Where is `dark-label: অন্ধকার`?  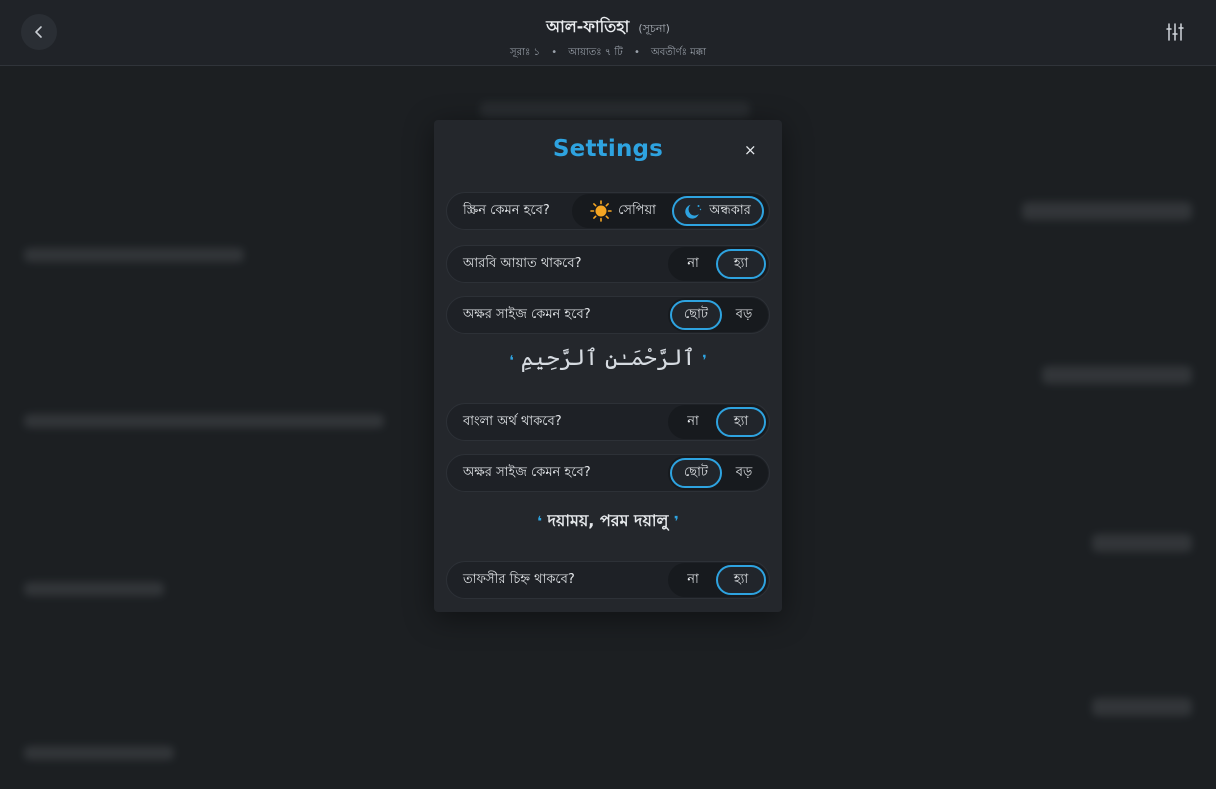
dark-label: অন্ধকার is located at coordinates (730, 210).